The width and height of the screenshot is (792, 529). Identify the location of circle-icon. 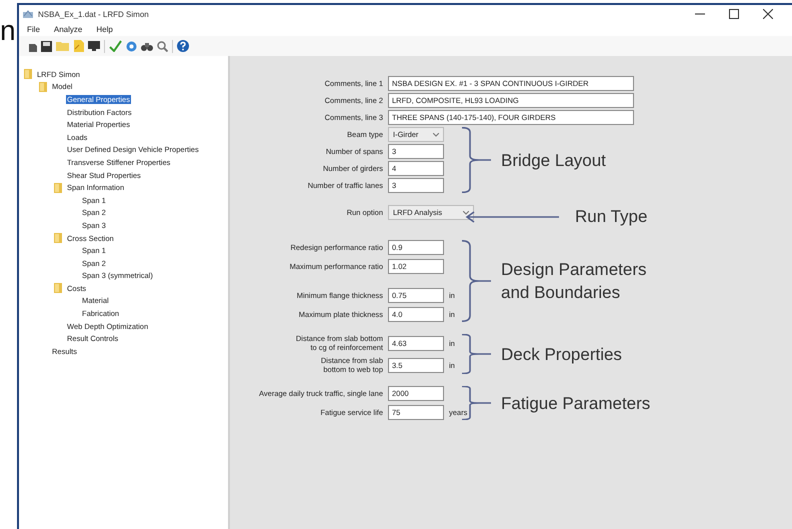
(131, 46).